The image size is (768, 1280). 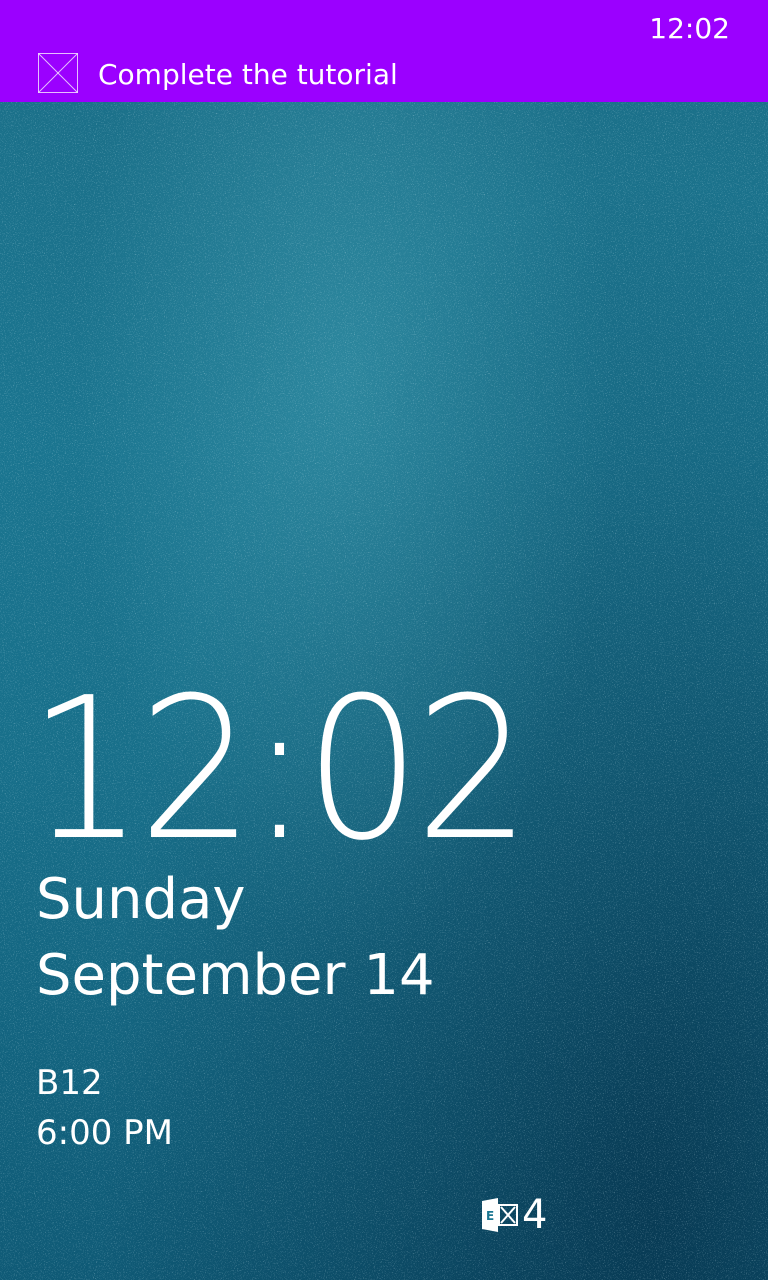 What do you see at coordinates (490, 1216) in the screenshot?
I see `svg-text: E` at bounding box center [490, 1216].